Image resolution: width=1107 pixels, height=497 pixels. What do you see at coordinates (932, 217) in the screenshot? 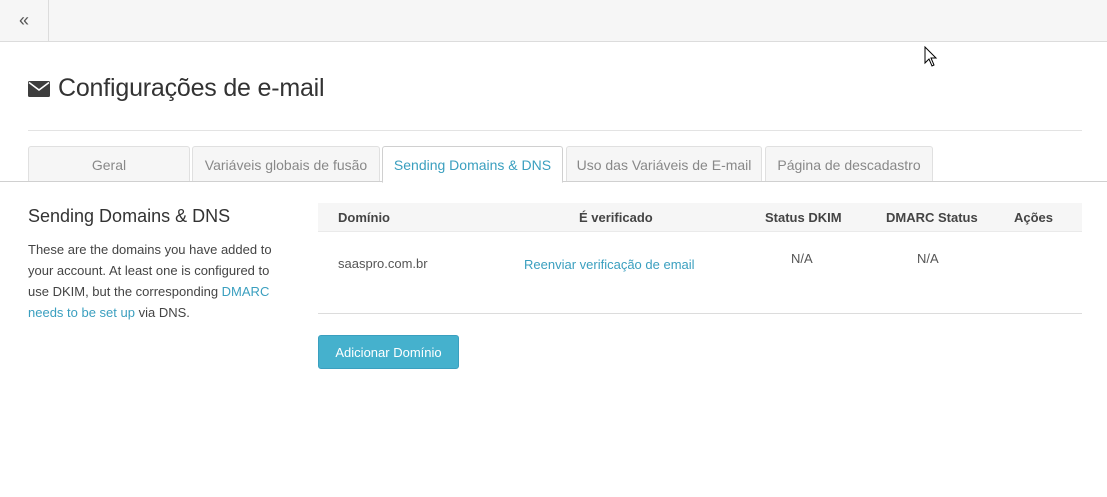
I see `header-dmarc: DMARC Status` at bounding box center [932, 217].